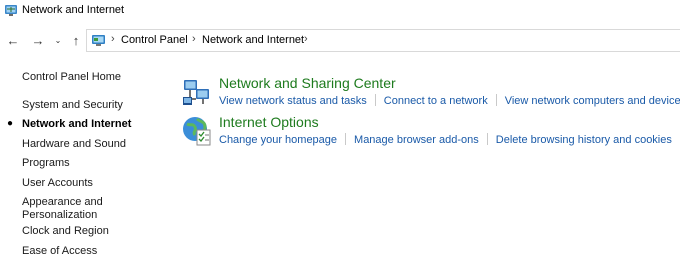 The height and width of the screenshot is (267, 680). What do you see at coordinates (65, 231) in the screenshot?
I see `sidebar-item-clock-and-region: Clock and Region` at bounding box center [65, 231].